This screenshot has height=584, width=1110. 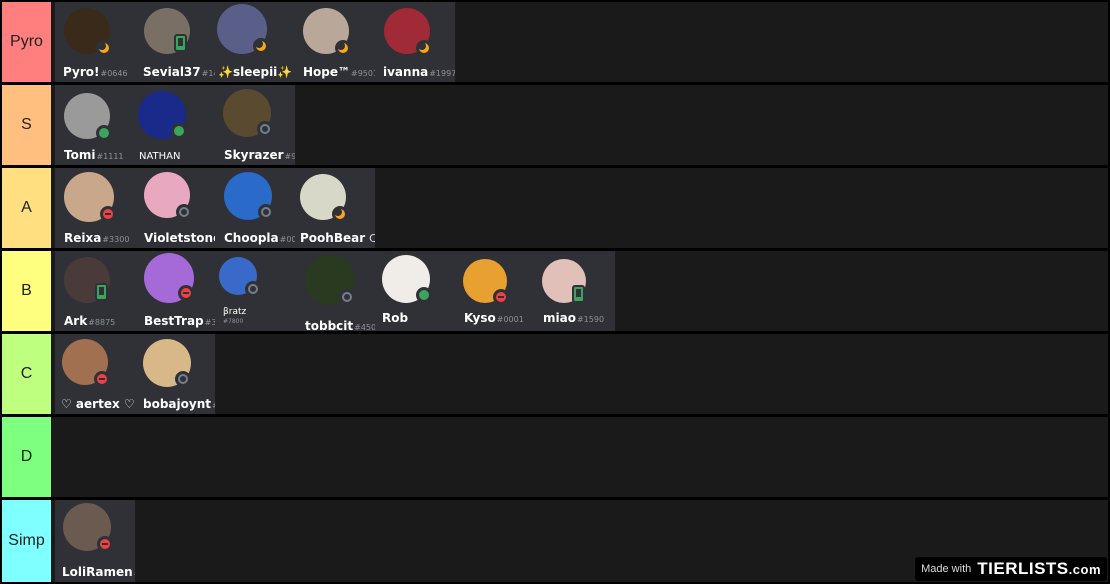 I want to click on tier-row-c: C ♡ aertex ♡# bobajoynt#3, so click(x=555, y=374).